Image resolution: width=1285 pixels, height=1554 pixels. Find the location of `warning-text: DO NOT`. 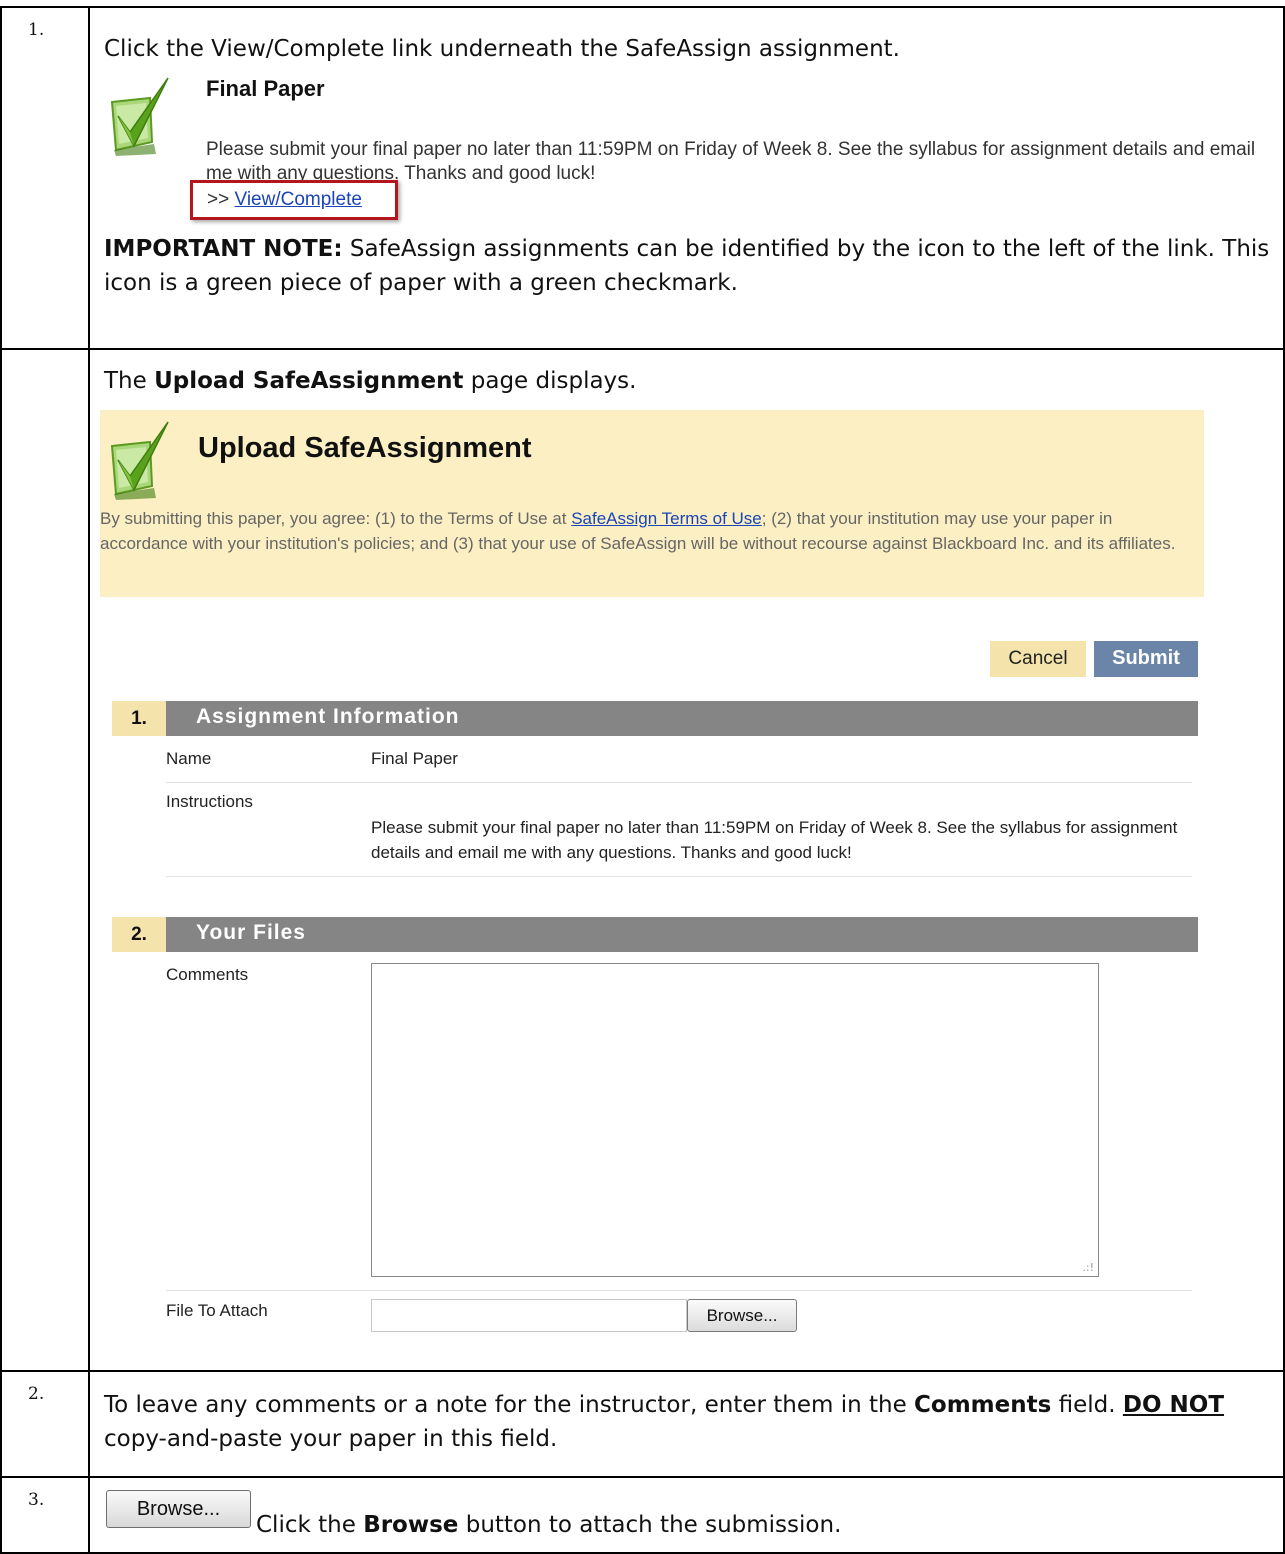

warning-text: DO NOT is located at coordinates (1173, 1405).